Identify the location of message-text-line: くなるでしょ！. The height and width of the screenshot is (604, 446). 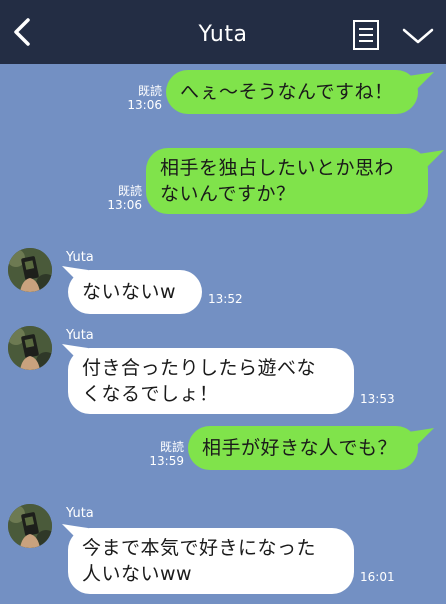
(150, 394).